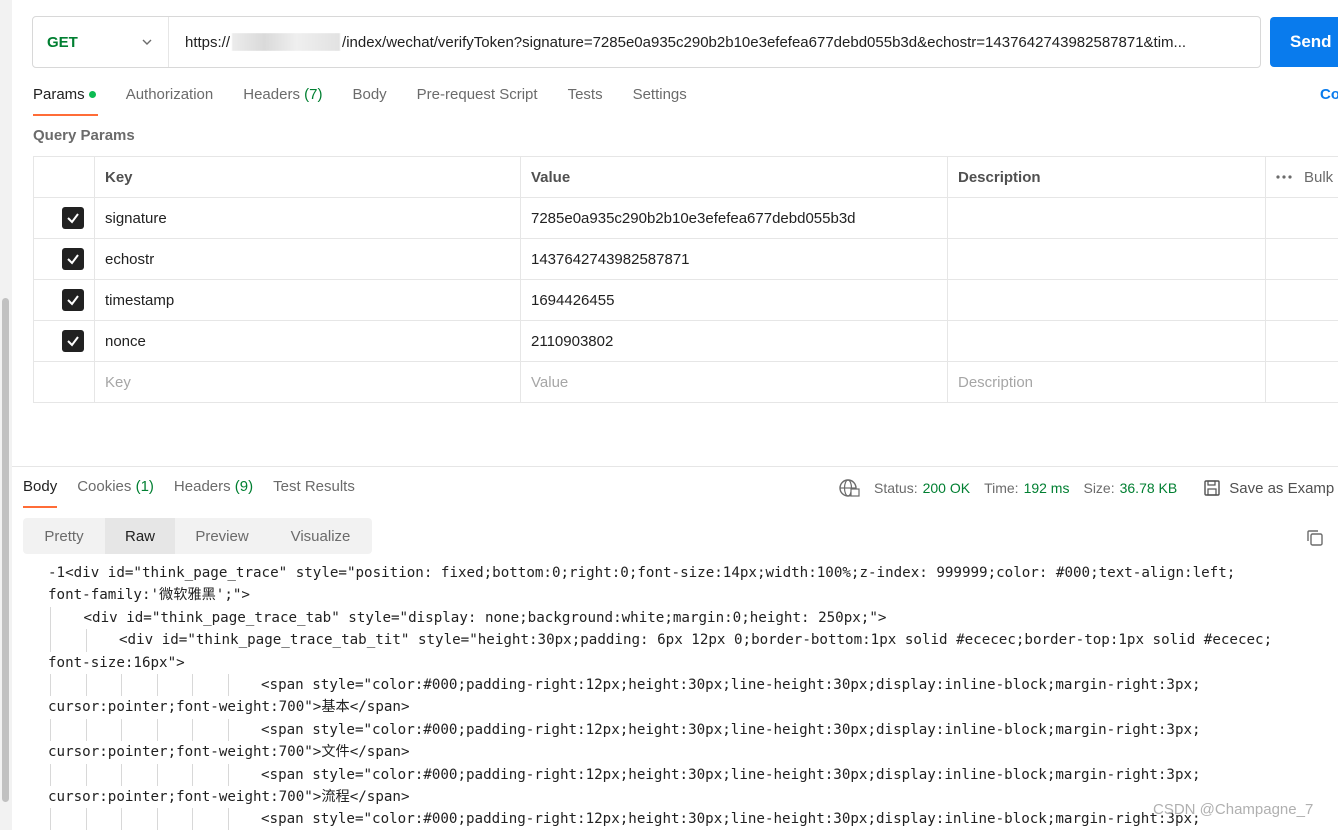 The image size is (1338, 830). I want to click on watermark: CSDN @Champagne_7, so click(1233, 809).